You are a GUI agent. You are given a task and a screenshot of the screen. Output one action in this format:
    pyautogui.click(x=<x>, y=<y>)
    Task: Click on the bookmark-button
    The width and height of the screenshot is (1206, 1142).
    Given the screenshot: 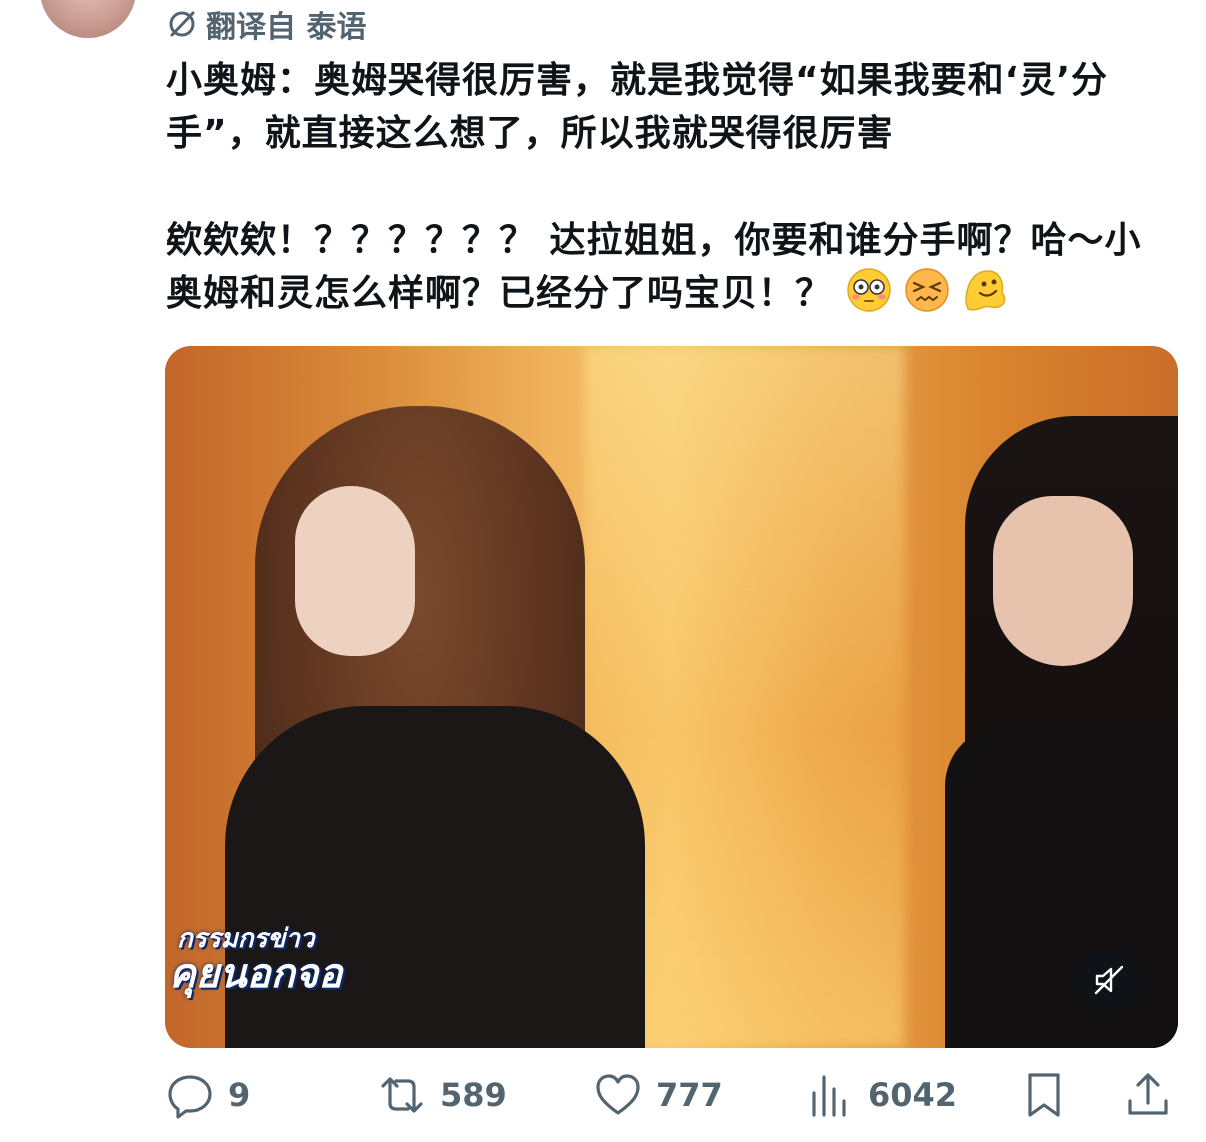 What is the action you would take?
    pyautogui.click(x=1044, y=1095)
    